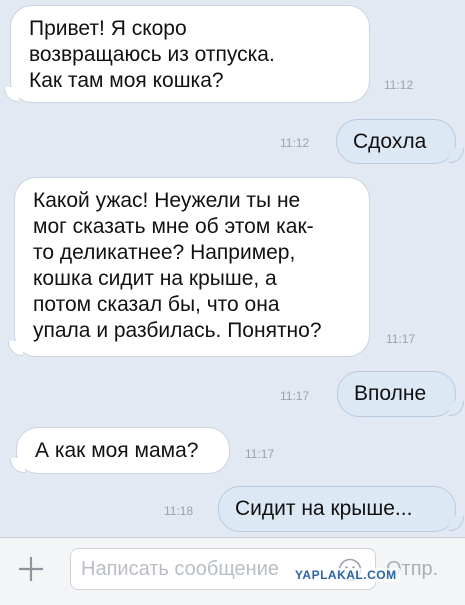  I want to click on message-bubble-incoming: А как моя мама?, so click(123, 450).